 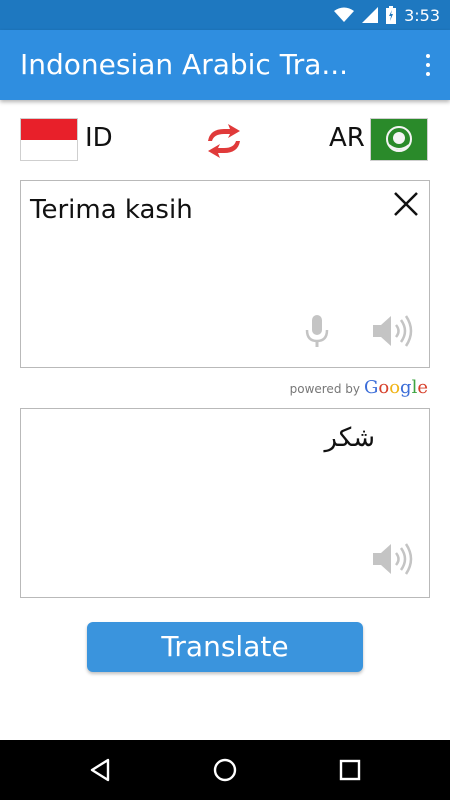 I want to click on arab-league-flag, so click(x=399, y=139).